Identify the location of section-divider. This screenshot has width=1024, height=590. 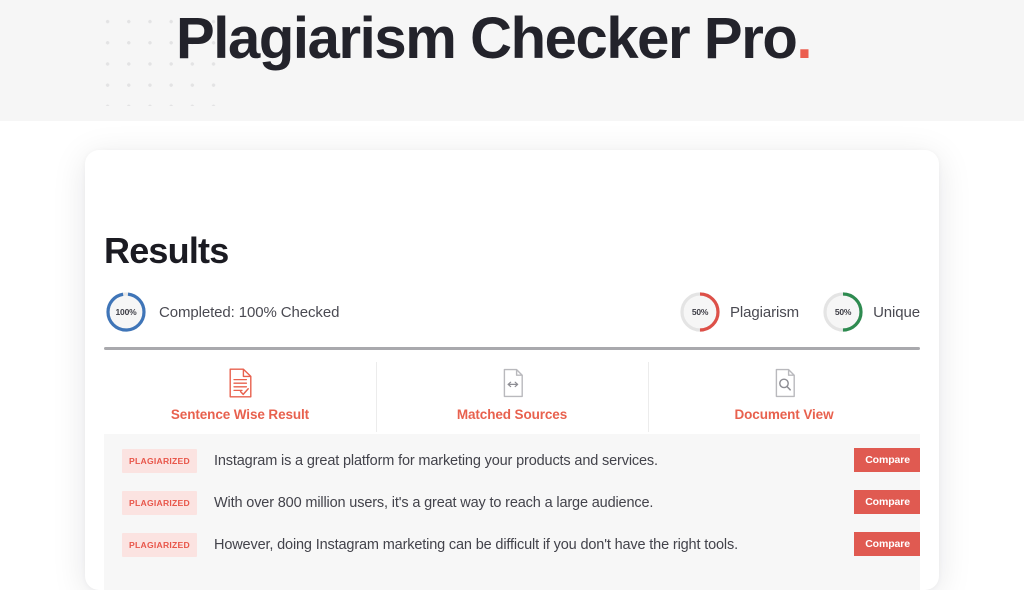
(512, 348).